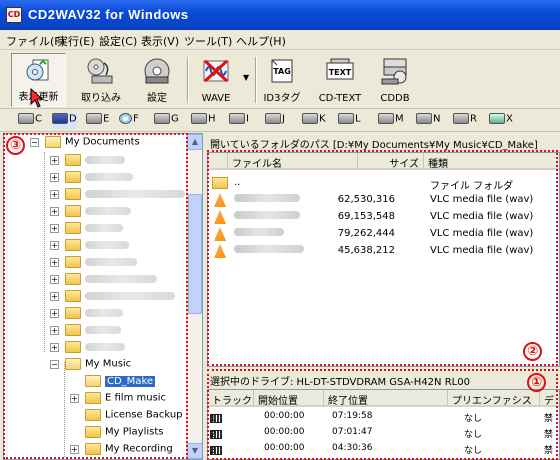  What do you see at coordinates (118, 41) in the screenshot?
I see `menu-settings: 設定(C)` at bounding box center [118, 41].